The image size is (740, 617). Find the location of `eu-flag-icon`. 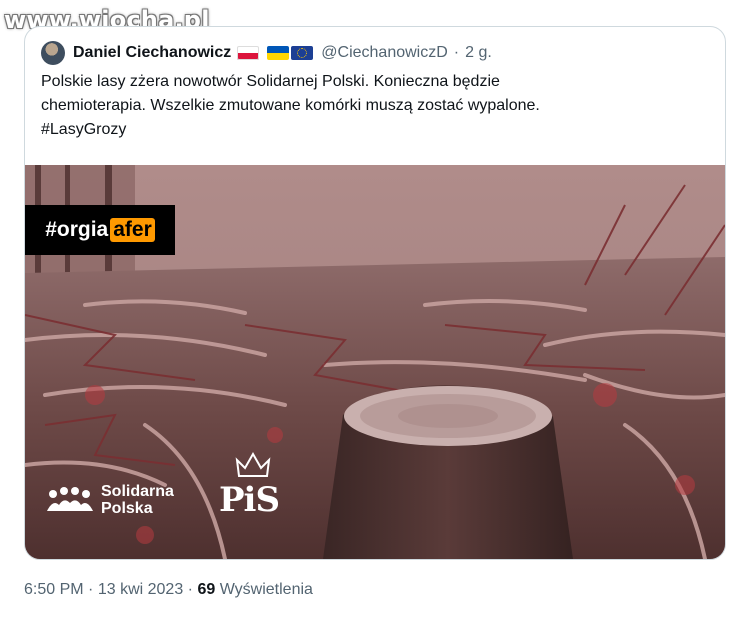

eu-flag-icon is located at coordinates (302, 53).